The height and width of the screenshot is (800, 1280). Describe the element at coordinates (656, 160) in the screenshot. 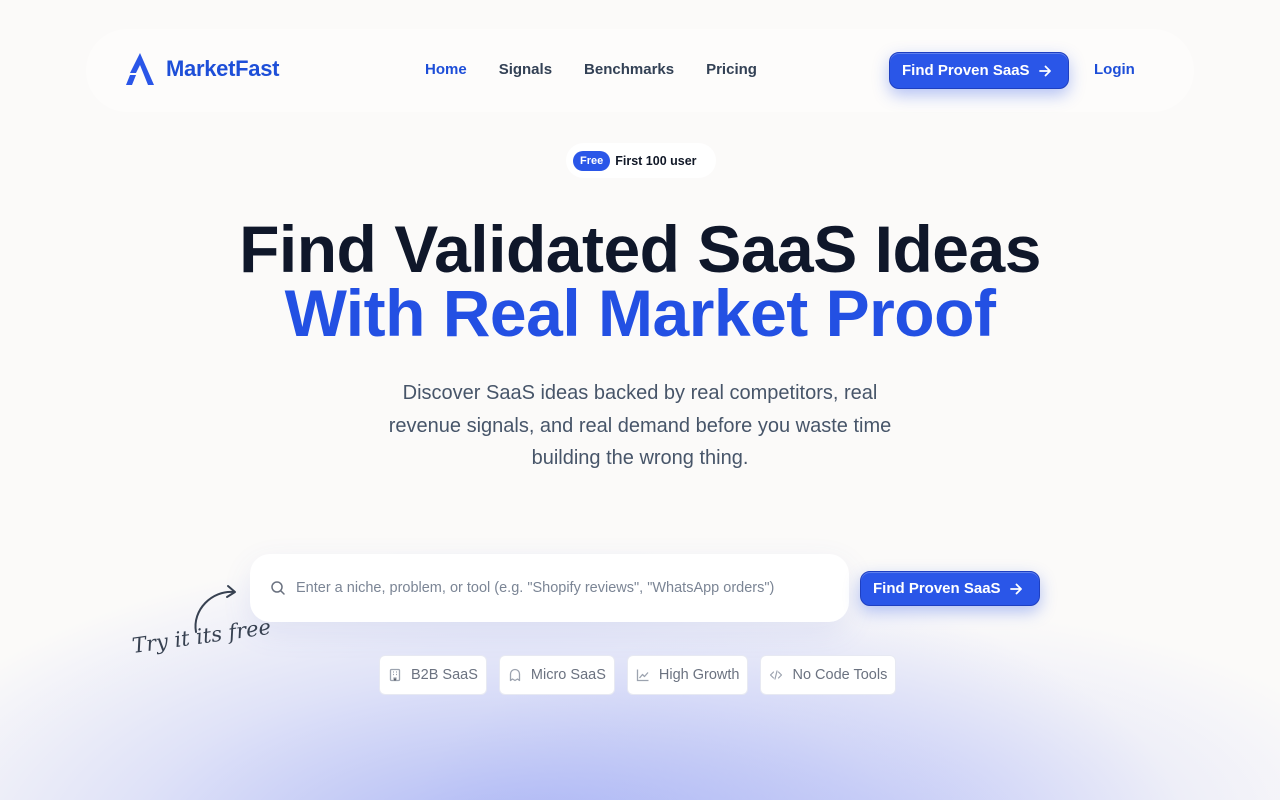

I see `badge-text: First 100 user` at that location.